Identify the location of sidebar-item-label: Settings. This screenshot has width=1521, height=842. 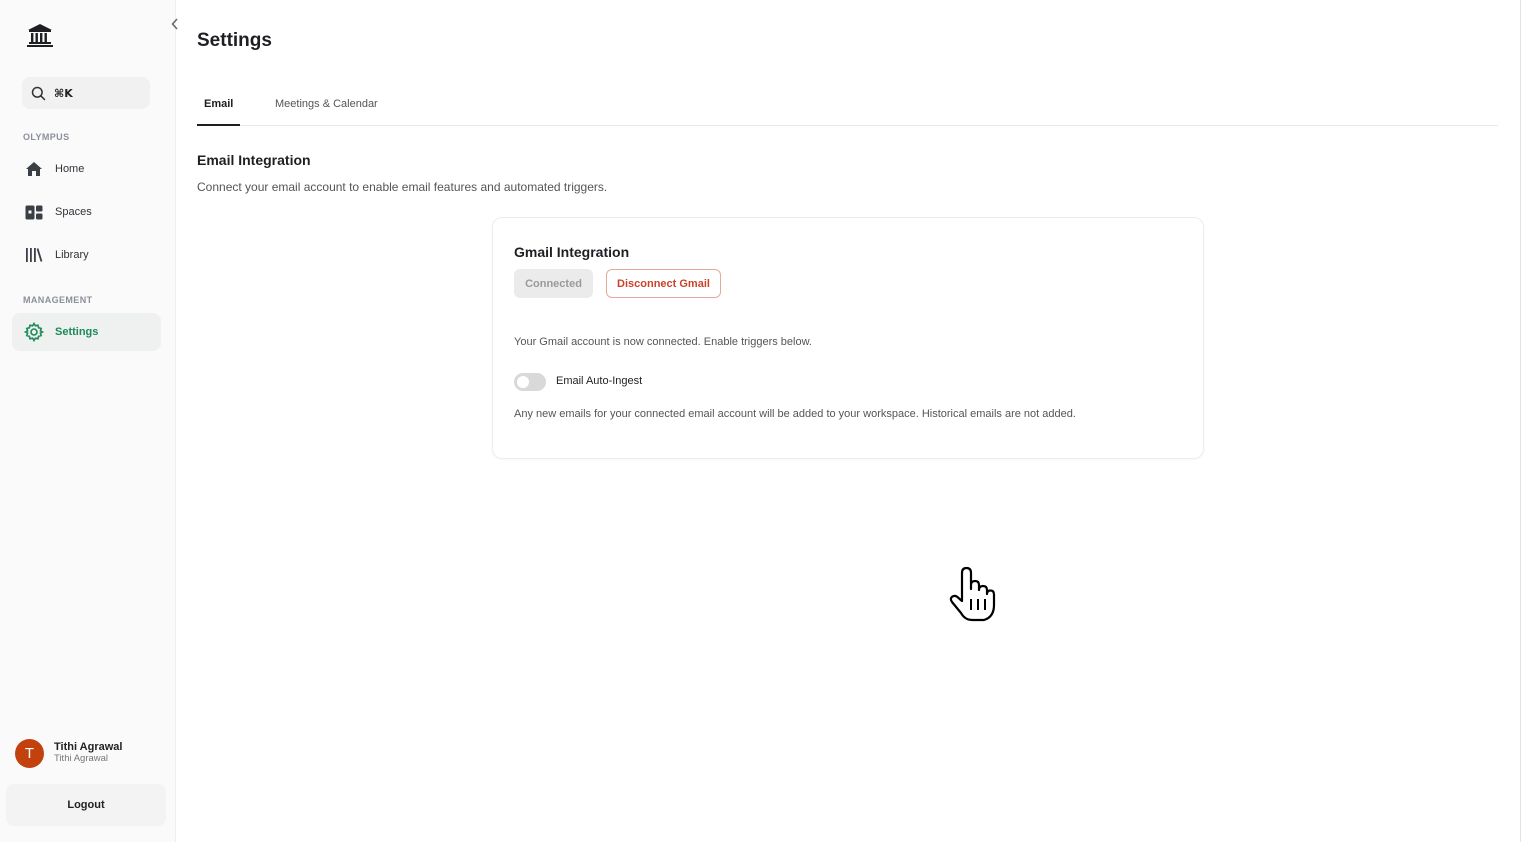
(77, 332).